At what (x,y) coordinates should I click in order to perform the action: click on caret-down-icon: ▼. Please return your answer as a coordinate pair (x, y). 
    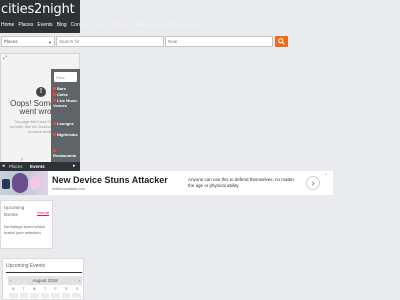
    Looking at the image, I should click on (50, 42).